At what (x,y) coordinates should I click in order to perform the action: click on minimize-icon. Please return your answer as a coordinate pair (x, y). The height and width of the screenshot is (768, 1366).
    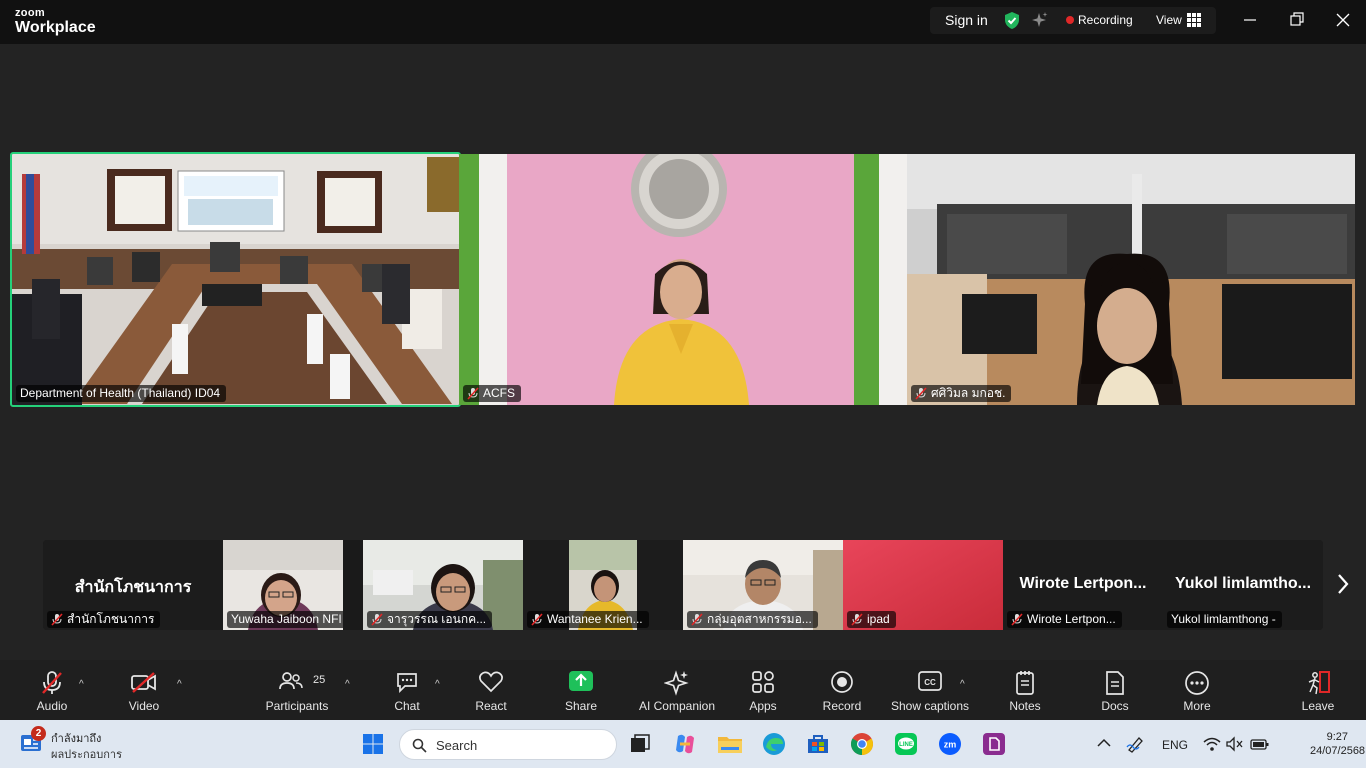
    Looking at the image, I should click on (1250, 20).